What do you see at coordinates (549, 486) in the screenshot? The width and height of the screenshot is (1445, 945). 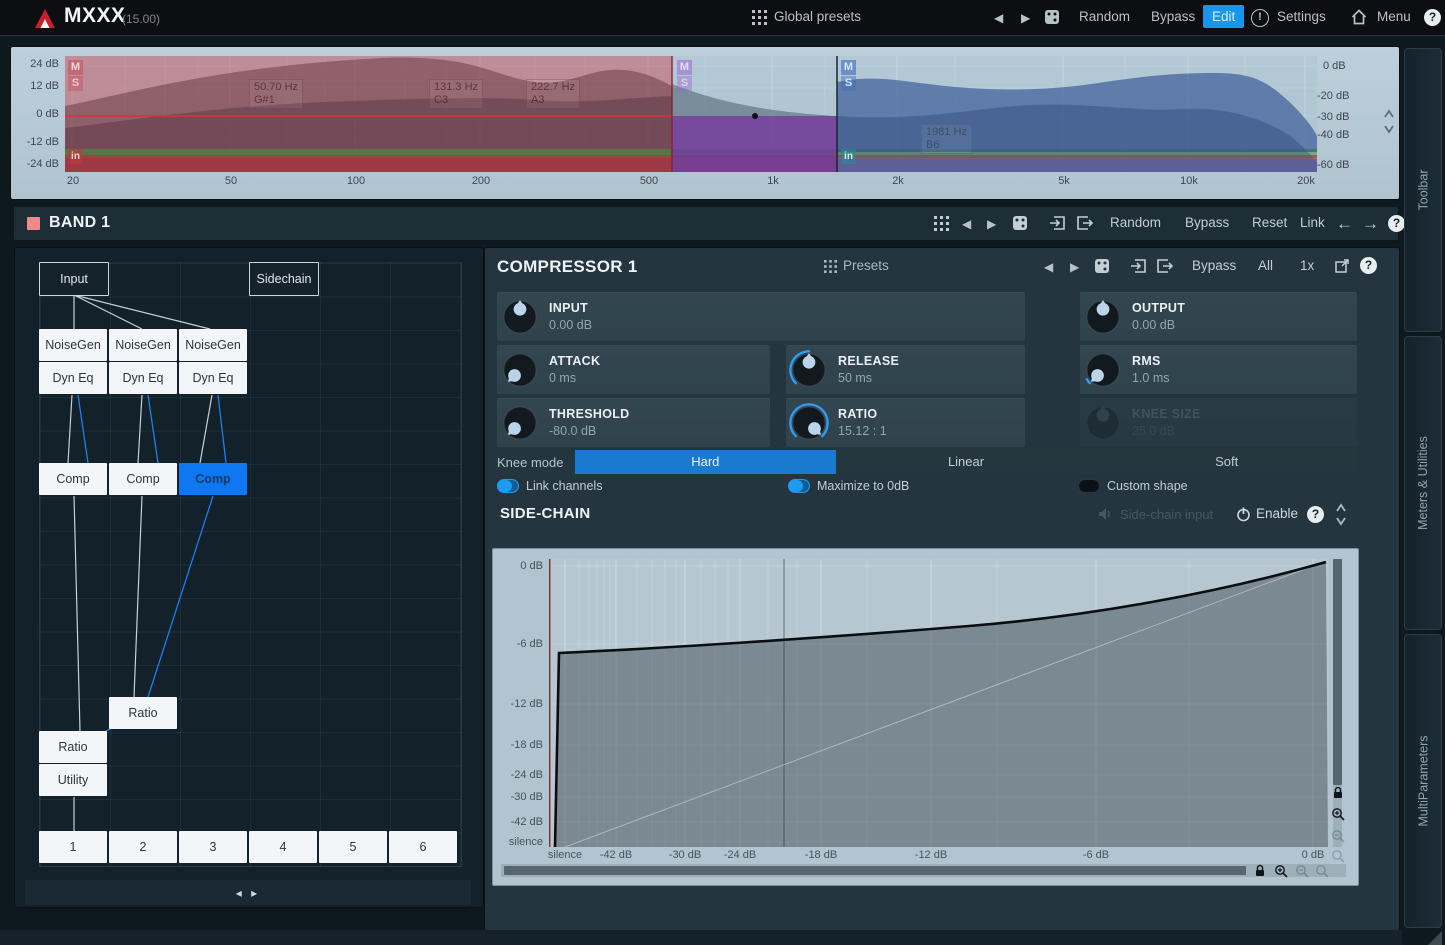 I see `link-channels-toggle: Link channels` at bounding box center [549, 486].